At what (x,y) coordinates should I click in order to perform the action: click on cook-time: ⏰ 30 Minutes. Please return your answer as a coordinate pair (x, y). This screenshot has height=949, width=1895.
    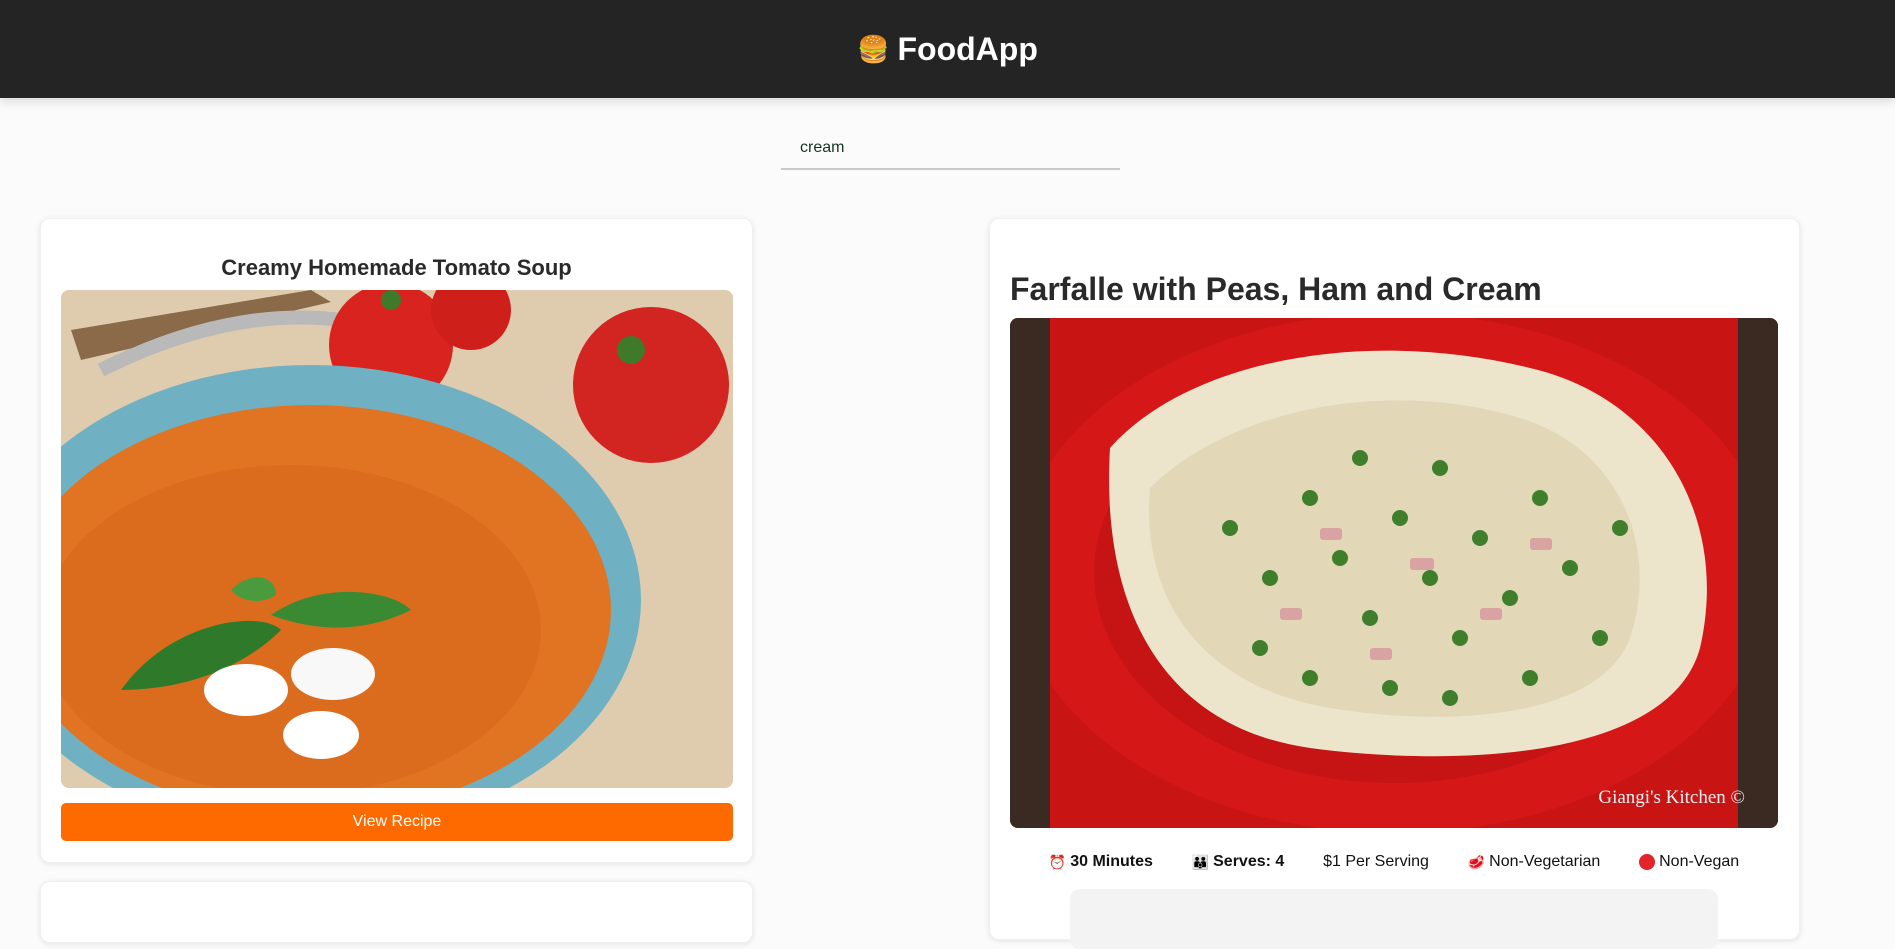
    Looking at the image, I should click on (1101, 862).